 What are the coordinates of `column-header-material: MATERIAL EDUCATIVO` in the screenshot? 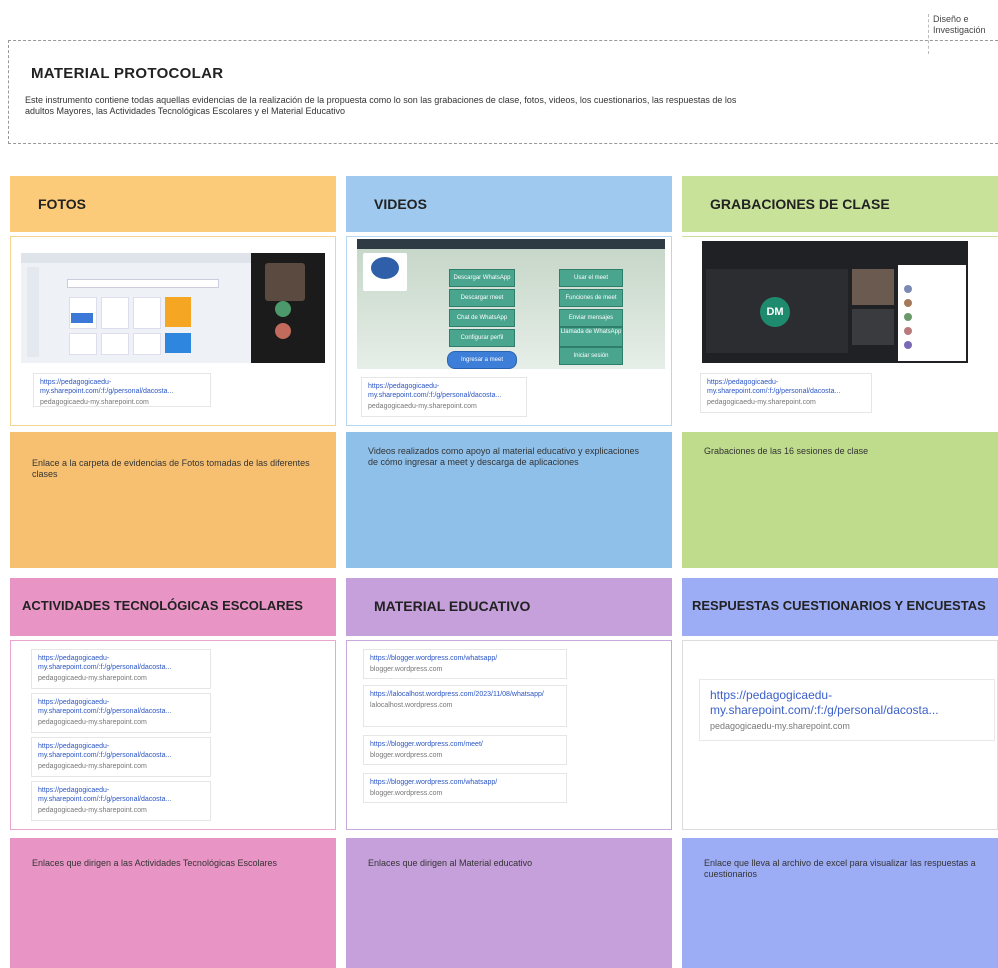 It's located at (509, 607).